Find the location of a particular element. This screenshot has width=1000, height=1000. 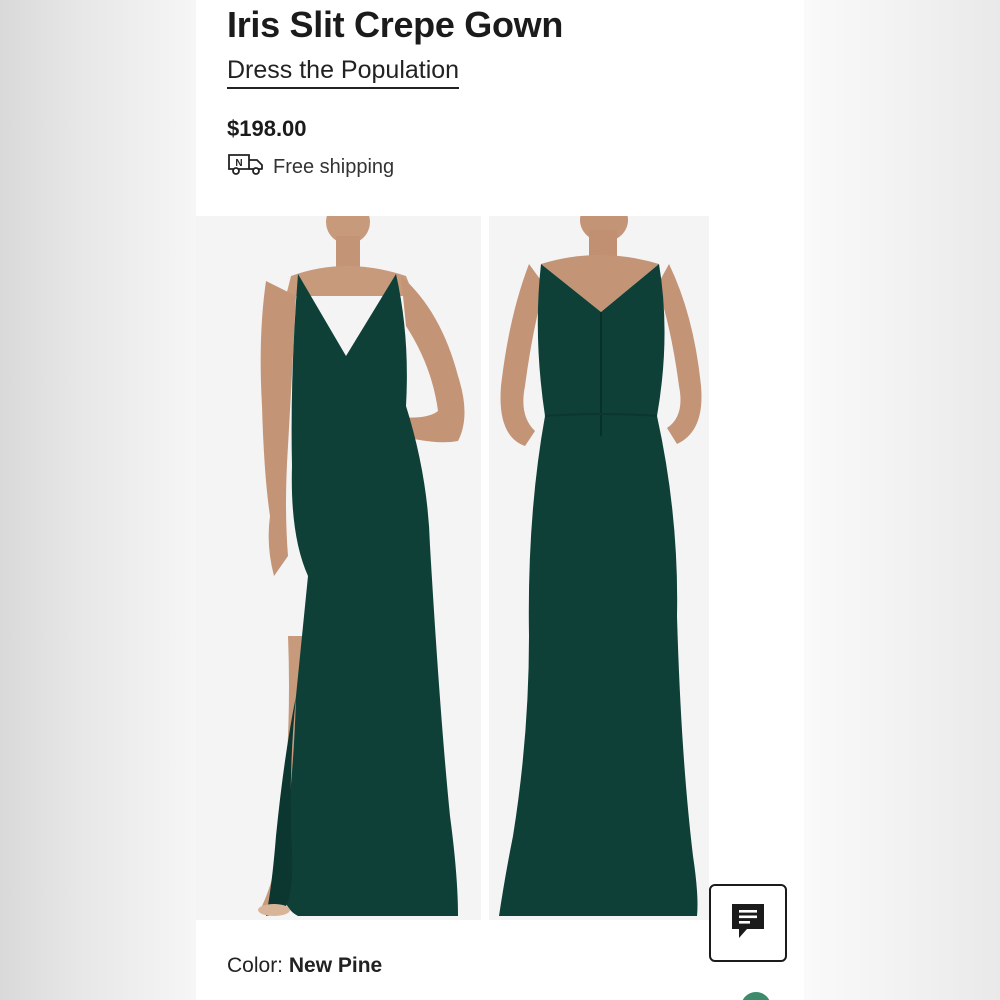

color-selection: Color: New Pine is located at coordinates (304, 966).